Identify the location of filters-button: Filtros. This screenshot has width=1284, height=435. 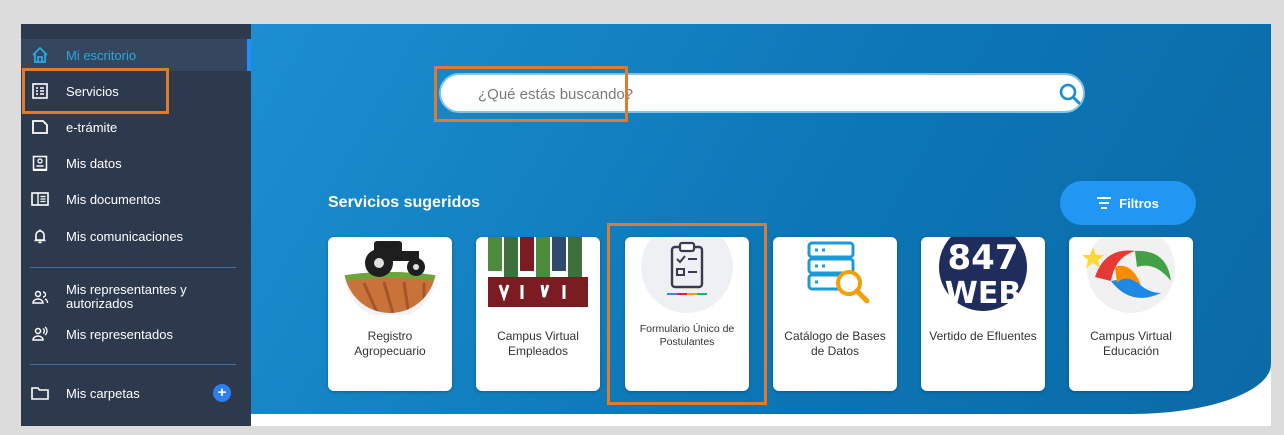
(1128, 203).